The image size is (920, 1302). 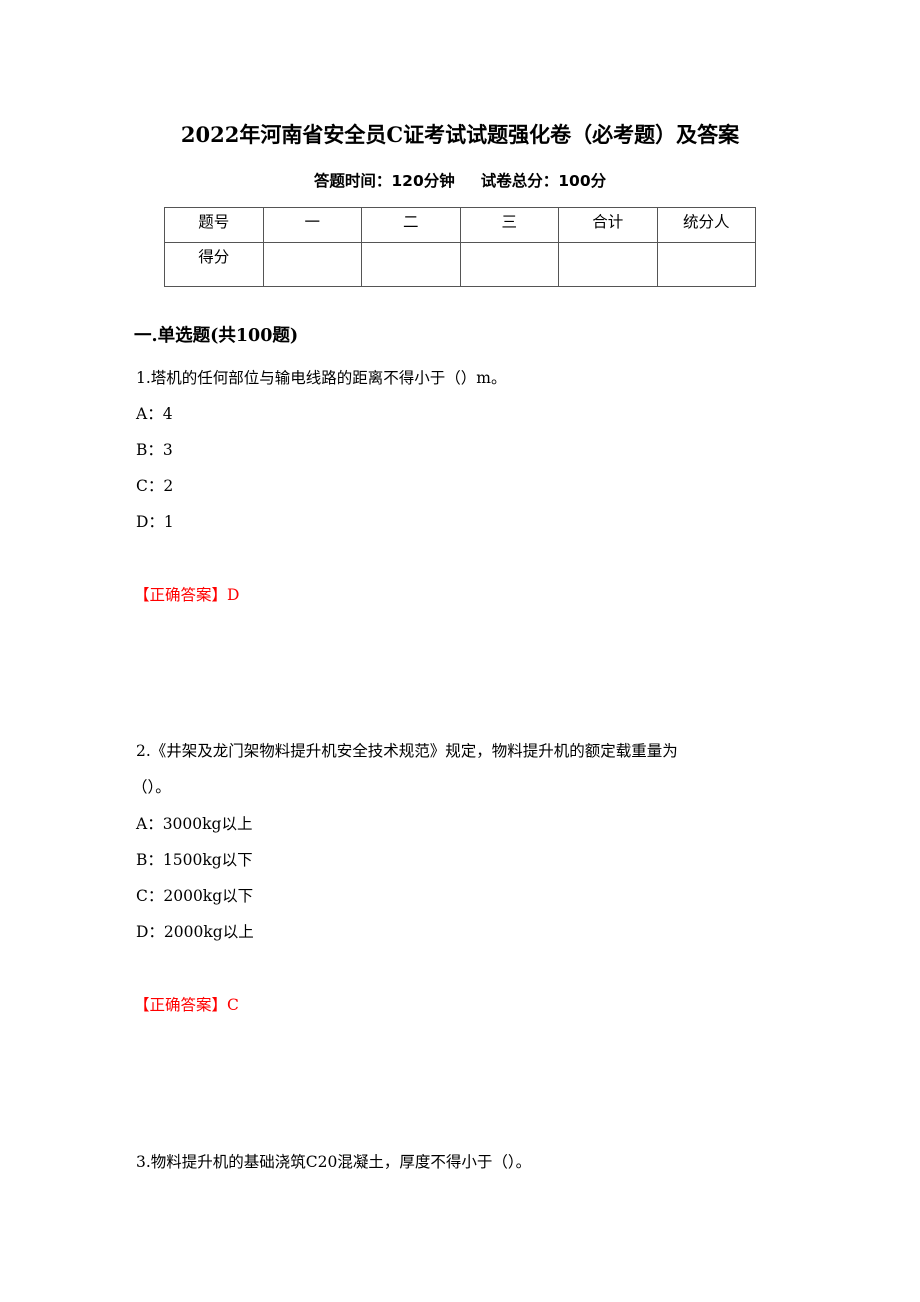 What do you see at coordinates (312, 225) in the screenshot?
I see `score-table-cell: 一` at bounding box center [312, 225].